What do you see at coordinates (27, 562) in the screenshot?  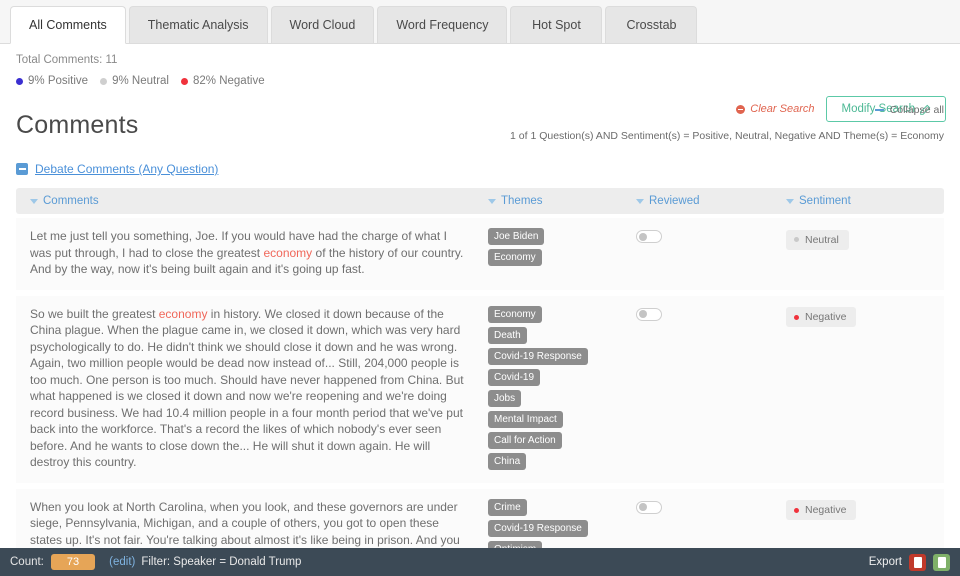 I see `count-label: Count:` at bounding box center [27, 562].